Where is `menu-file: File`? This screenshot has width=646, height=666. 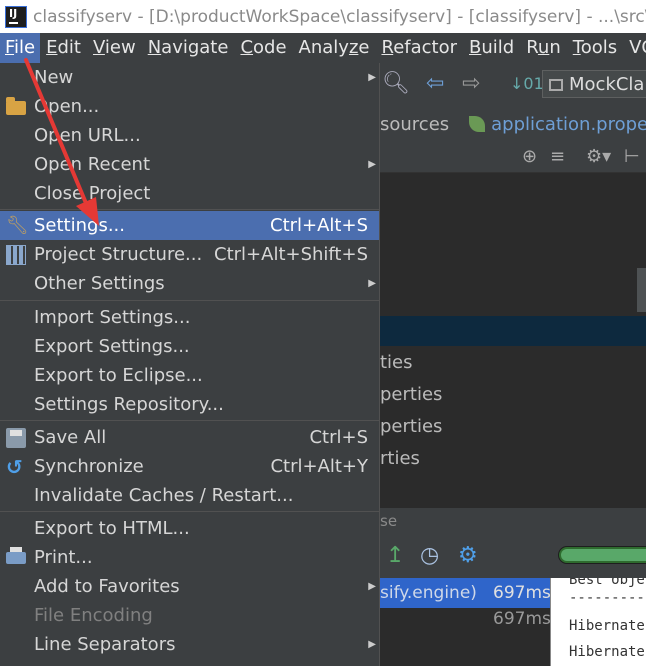 menu-file: File is located at coordinates (20, 48).